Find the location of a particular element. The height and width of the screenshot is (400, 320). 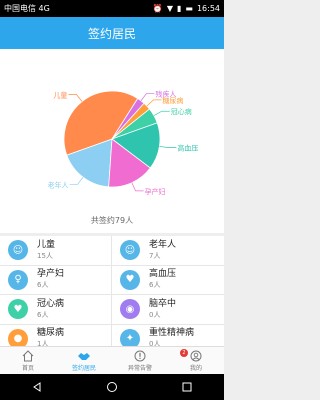

category-name: 孕产妇 is located at coordinates (51, 274).